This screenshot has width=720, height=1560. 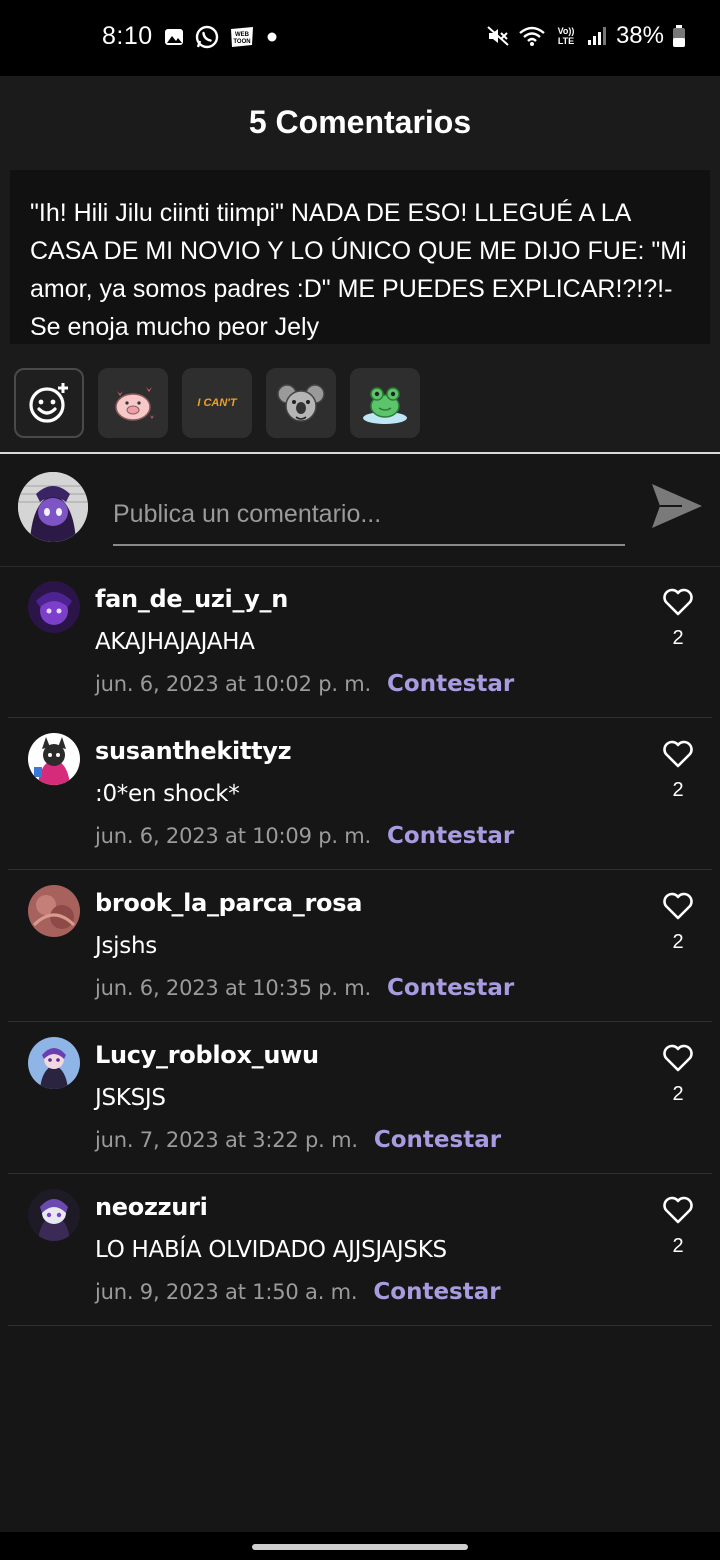 What do you see at coordinates (498, 36) in the screenshot?
I see `mute-icon` at bounding box center [498, 36].